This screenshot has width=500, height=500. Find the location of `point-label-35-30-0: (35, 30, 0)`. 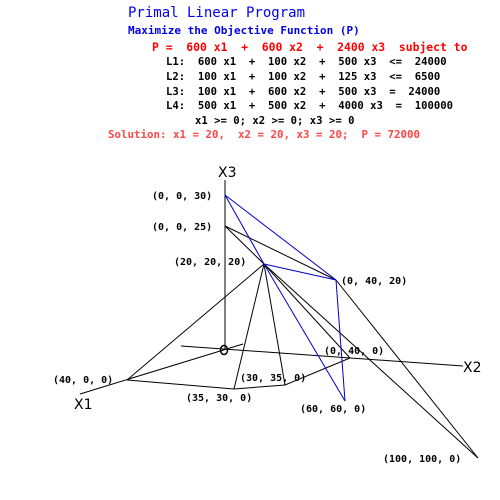

point-label-35-30-0: (35, 30, 0) is located at coordinates (219, 398).